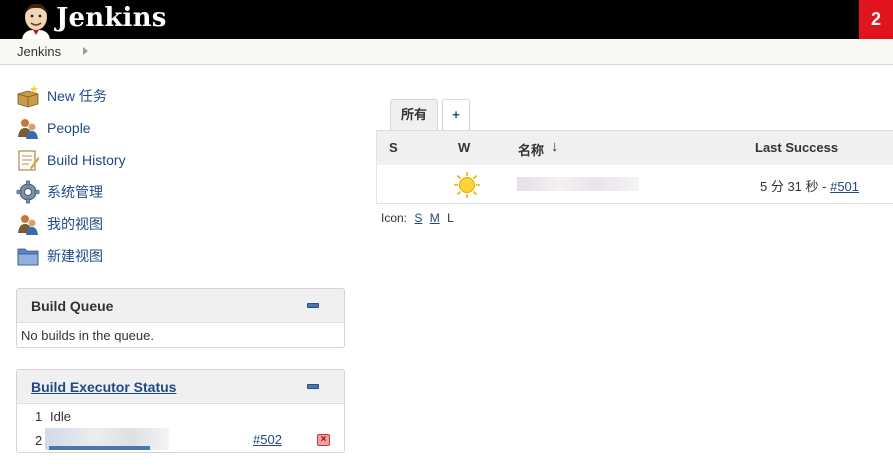 The height and width of the screenshot is (476, 893). What do you see at coordinates (86, 160) in the screenshot?
I see `task-build-history-label: Build History` at bounding box center [86, 160].